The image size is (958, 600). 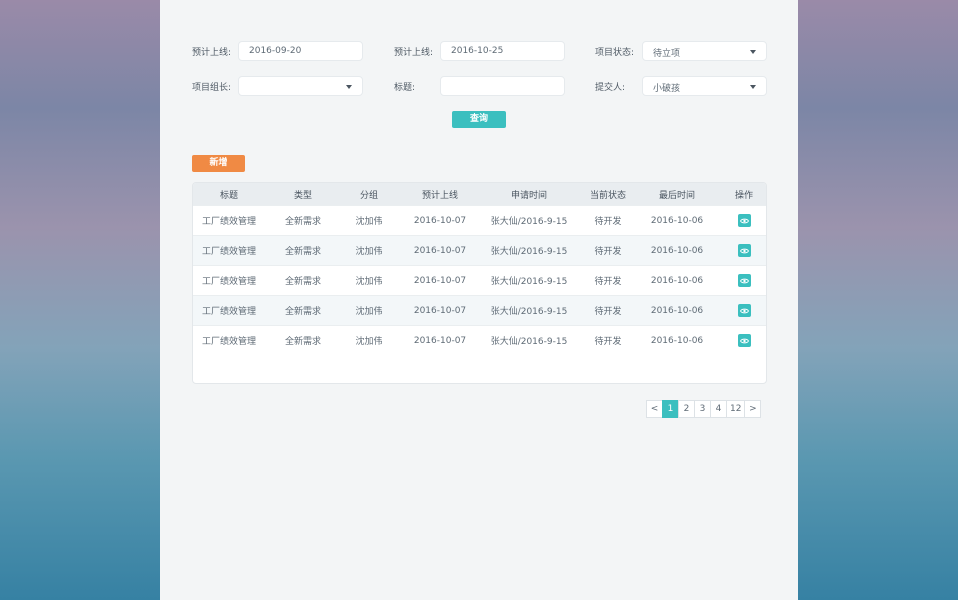 I want to click on pagination-page-4: 4, so click(x=718, y=409).